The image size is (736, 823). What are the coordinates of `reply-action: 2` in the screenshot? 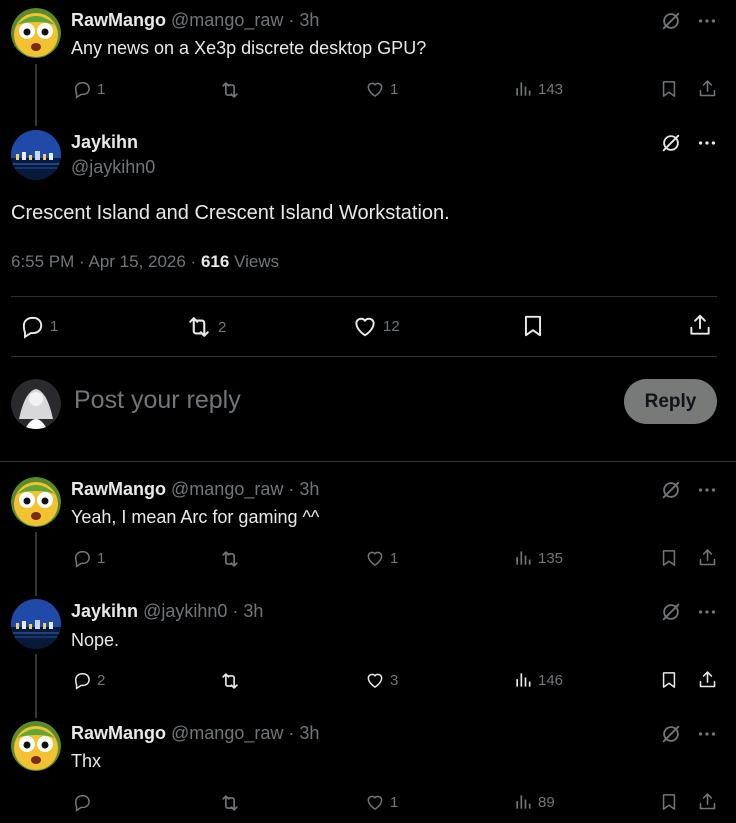 It's located at (88, 680).